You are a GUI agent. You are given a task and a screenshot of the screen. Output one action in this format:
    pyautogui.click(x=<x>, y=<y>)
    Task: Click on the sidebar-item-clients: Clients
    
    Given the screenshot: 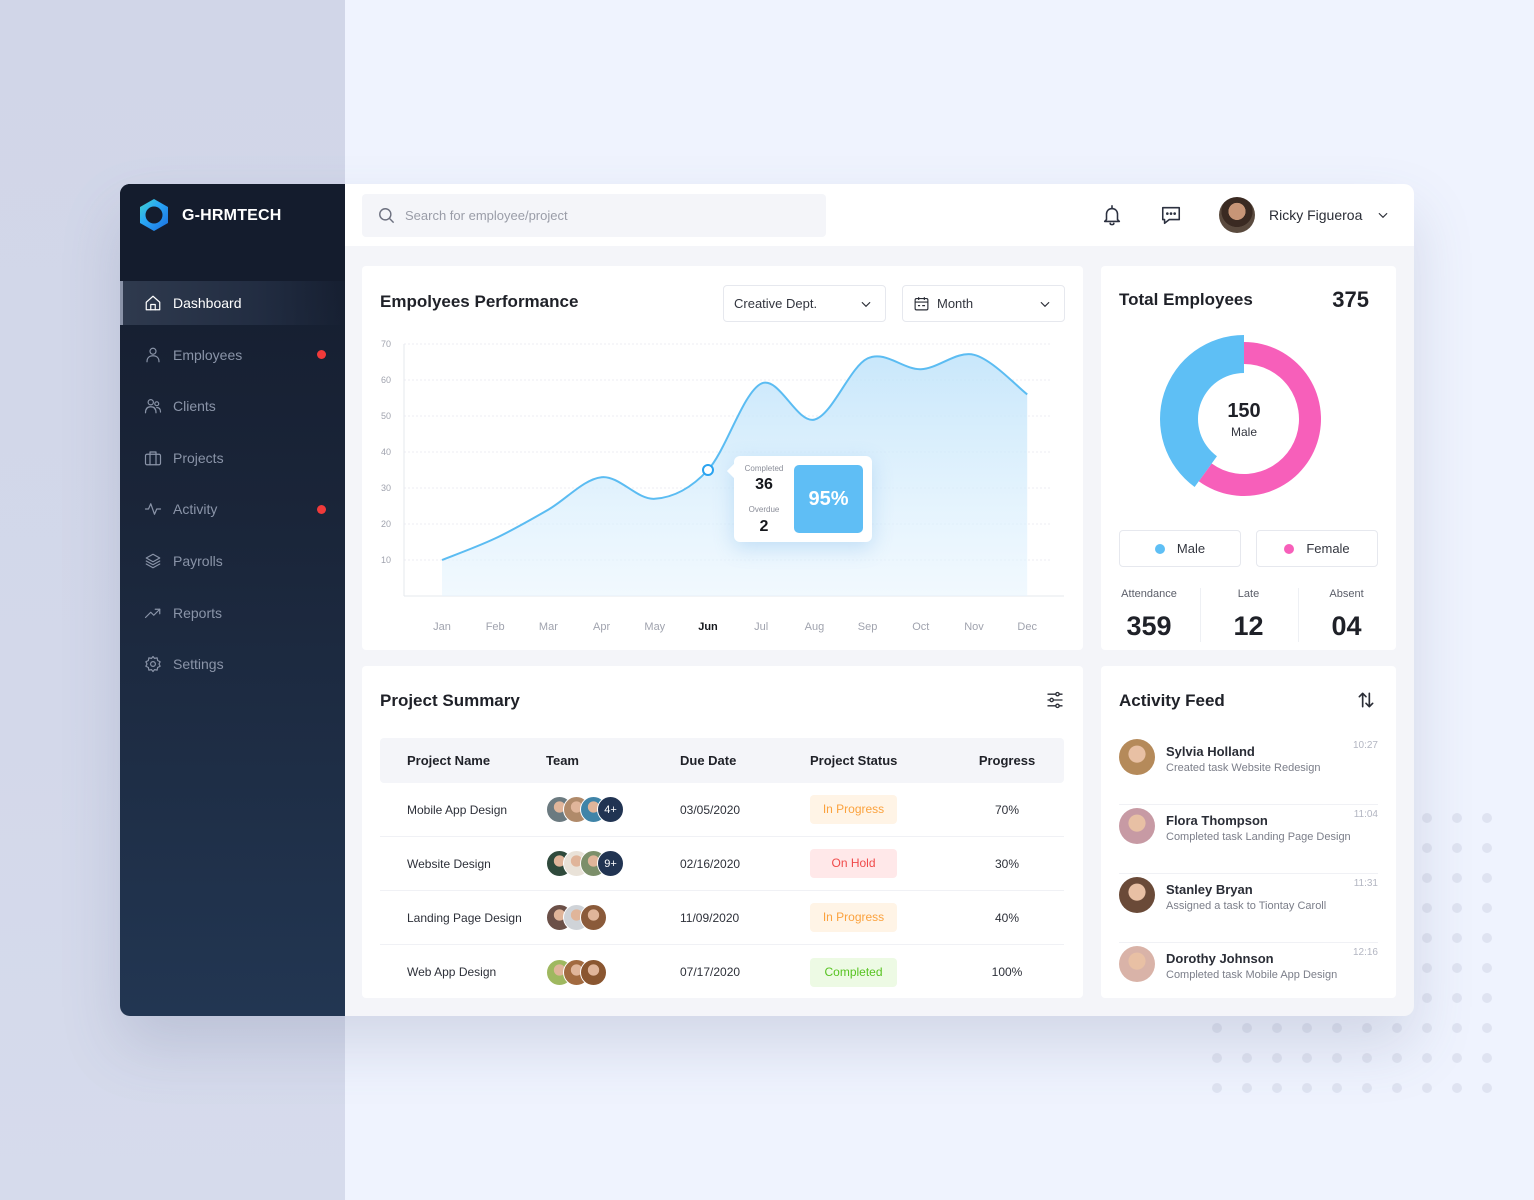 What is the action you would take?
    pyautogui.click(x=232, y=406)
    